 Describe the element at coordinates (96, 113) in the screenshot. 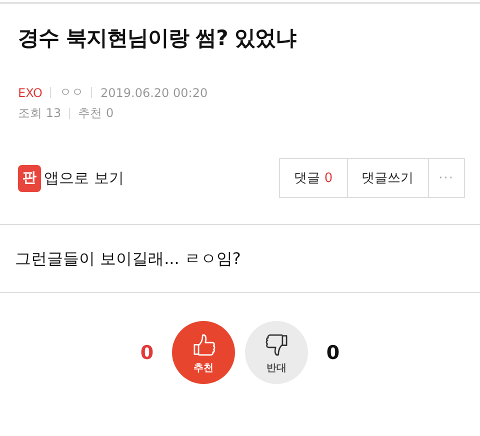

I see `post-stat: 추천 0` at that location.